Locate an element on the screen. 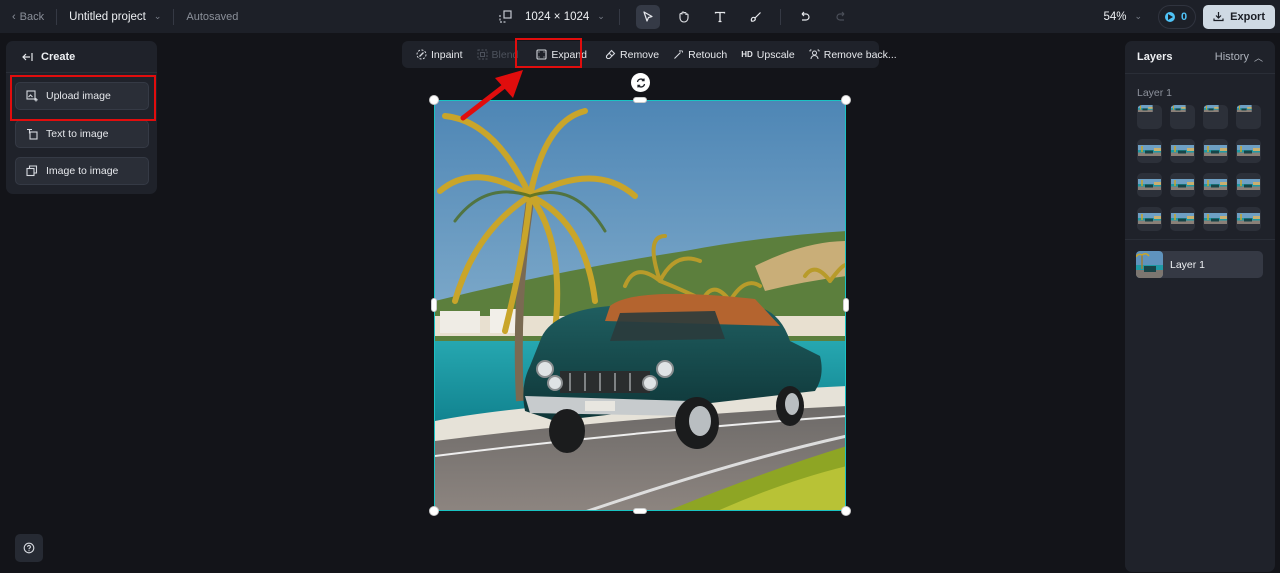  layer-group-label: Layer 1 is located at coordinates (1155, 93).